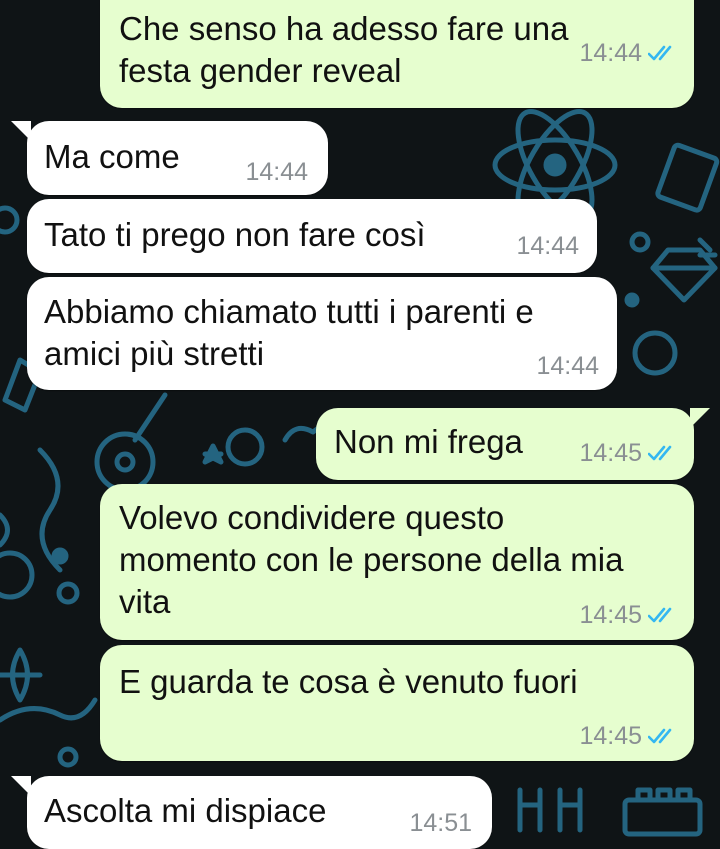  Describe the element at coordinates (17, 575) in the screenshot. I see `flower-doodle-icon` at that location.